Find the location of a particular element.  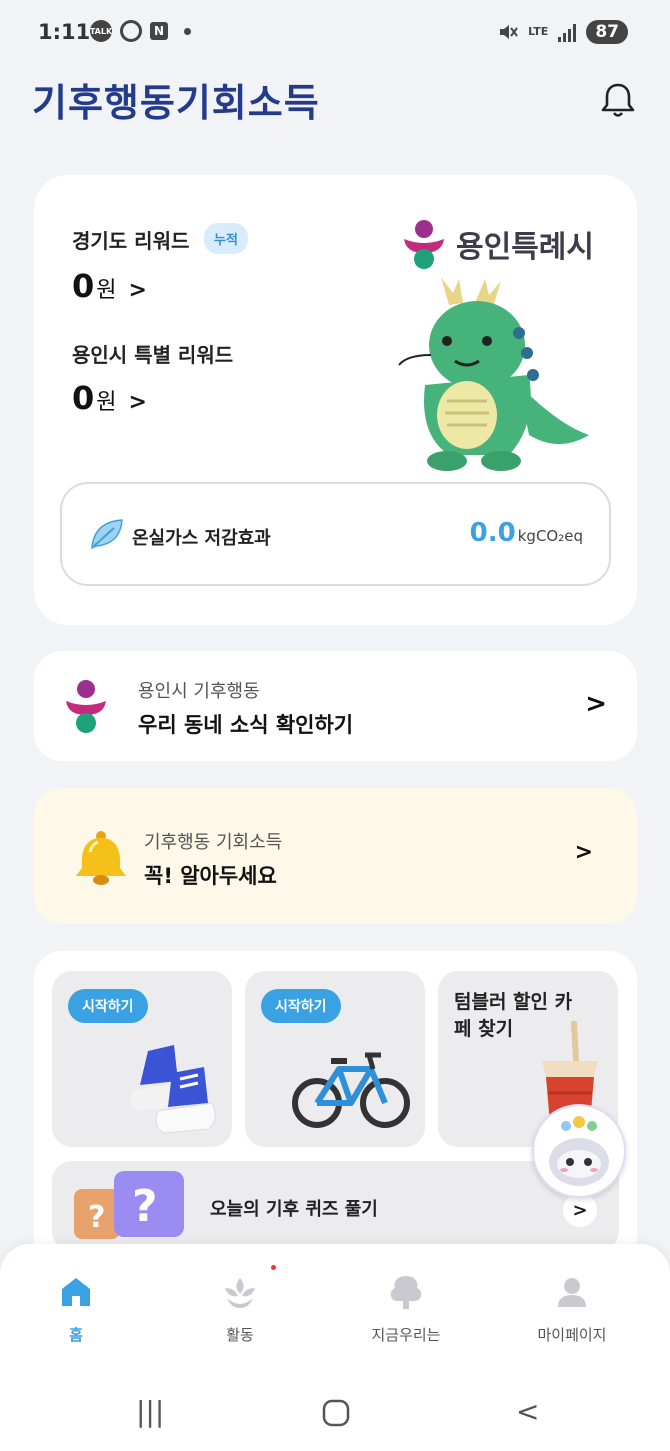

bell-emoji-icon is located at coordinates (101, 858).